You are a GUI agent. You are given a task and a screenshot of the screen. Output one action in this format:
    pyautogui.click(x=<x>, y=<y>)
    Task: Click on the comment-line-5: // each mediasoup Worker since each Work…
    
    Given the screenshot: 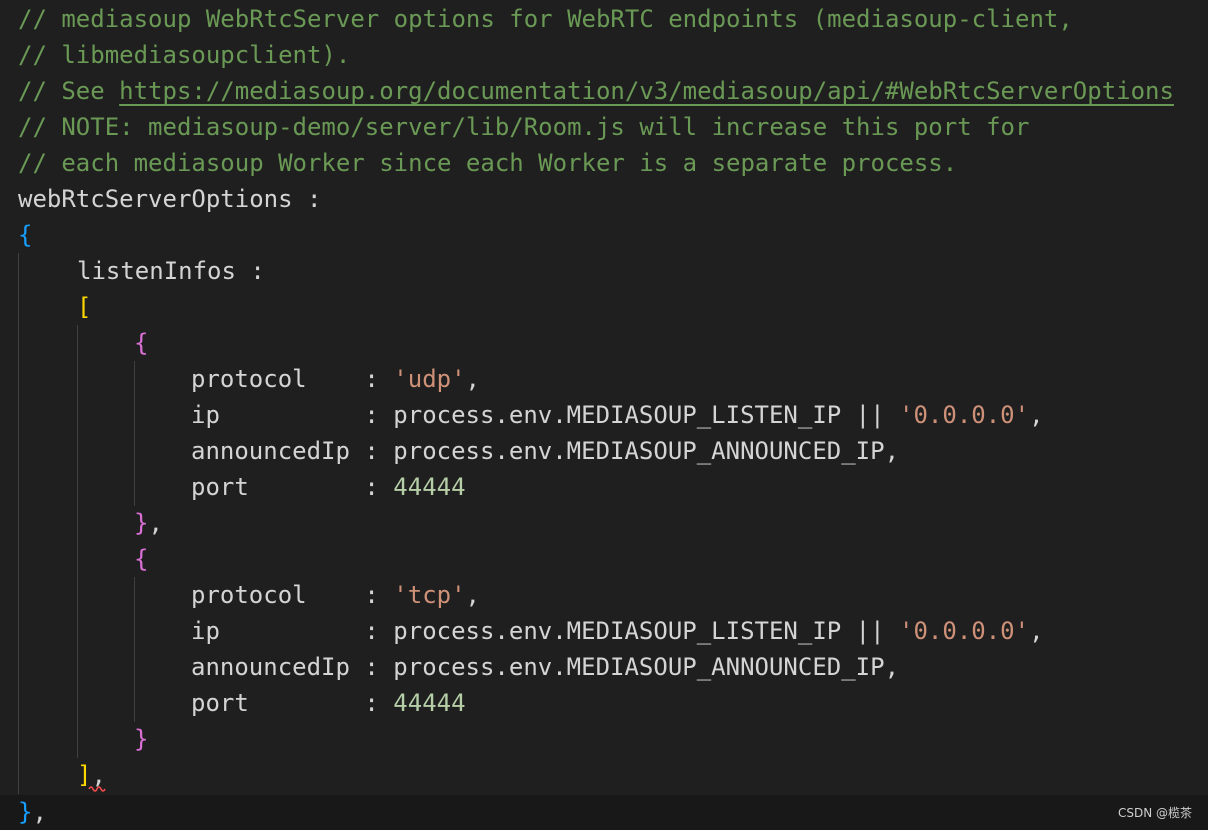 What is the action you would take?
    pyautogui.click(x=488, y=163)
    